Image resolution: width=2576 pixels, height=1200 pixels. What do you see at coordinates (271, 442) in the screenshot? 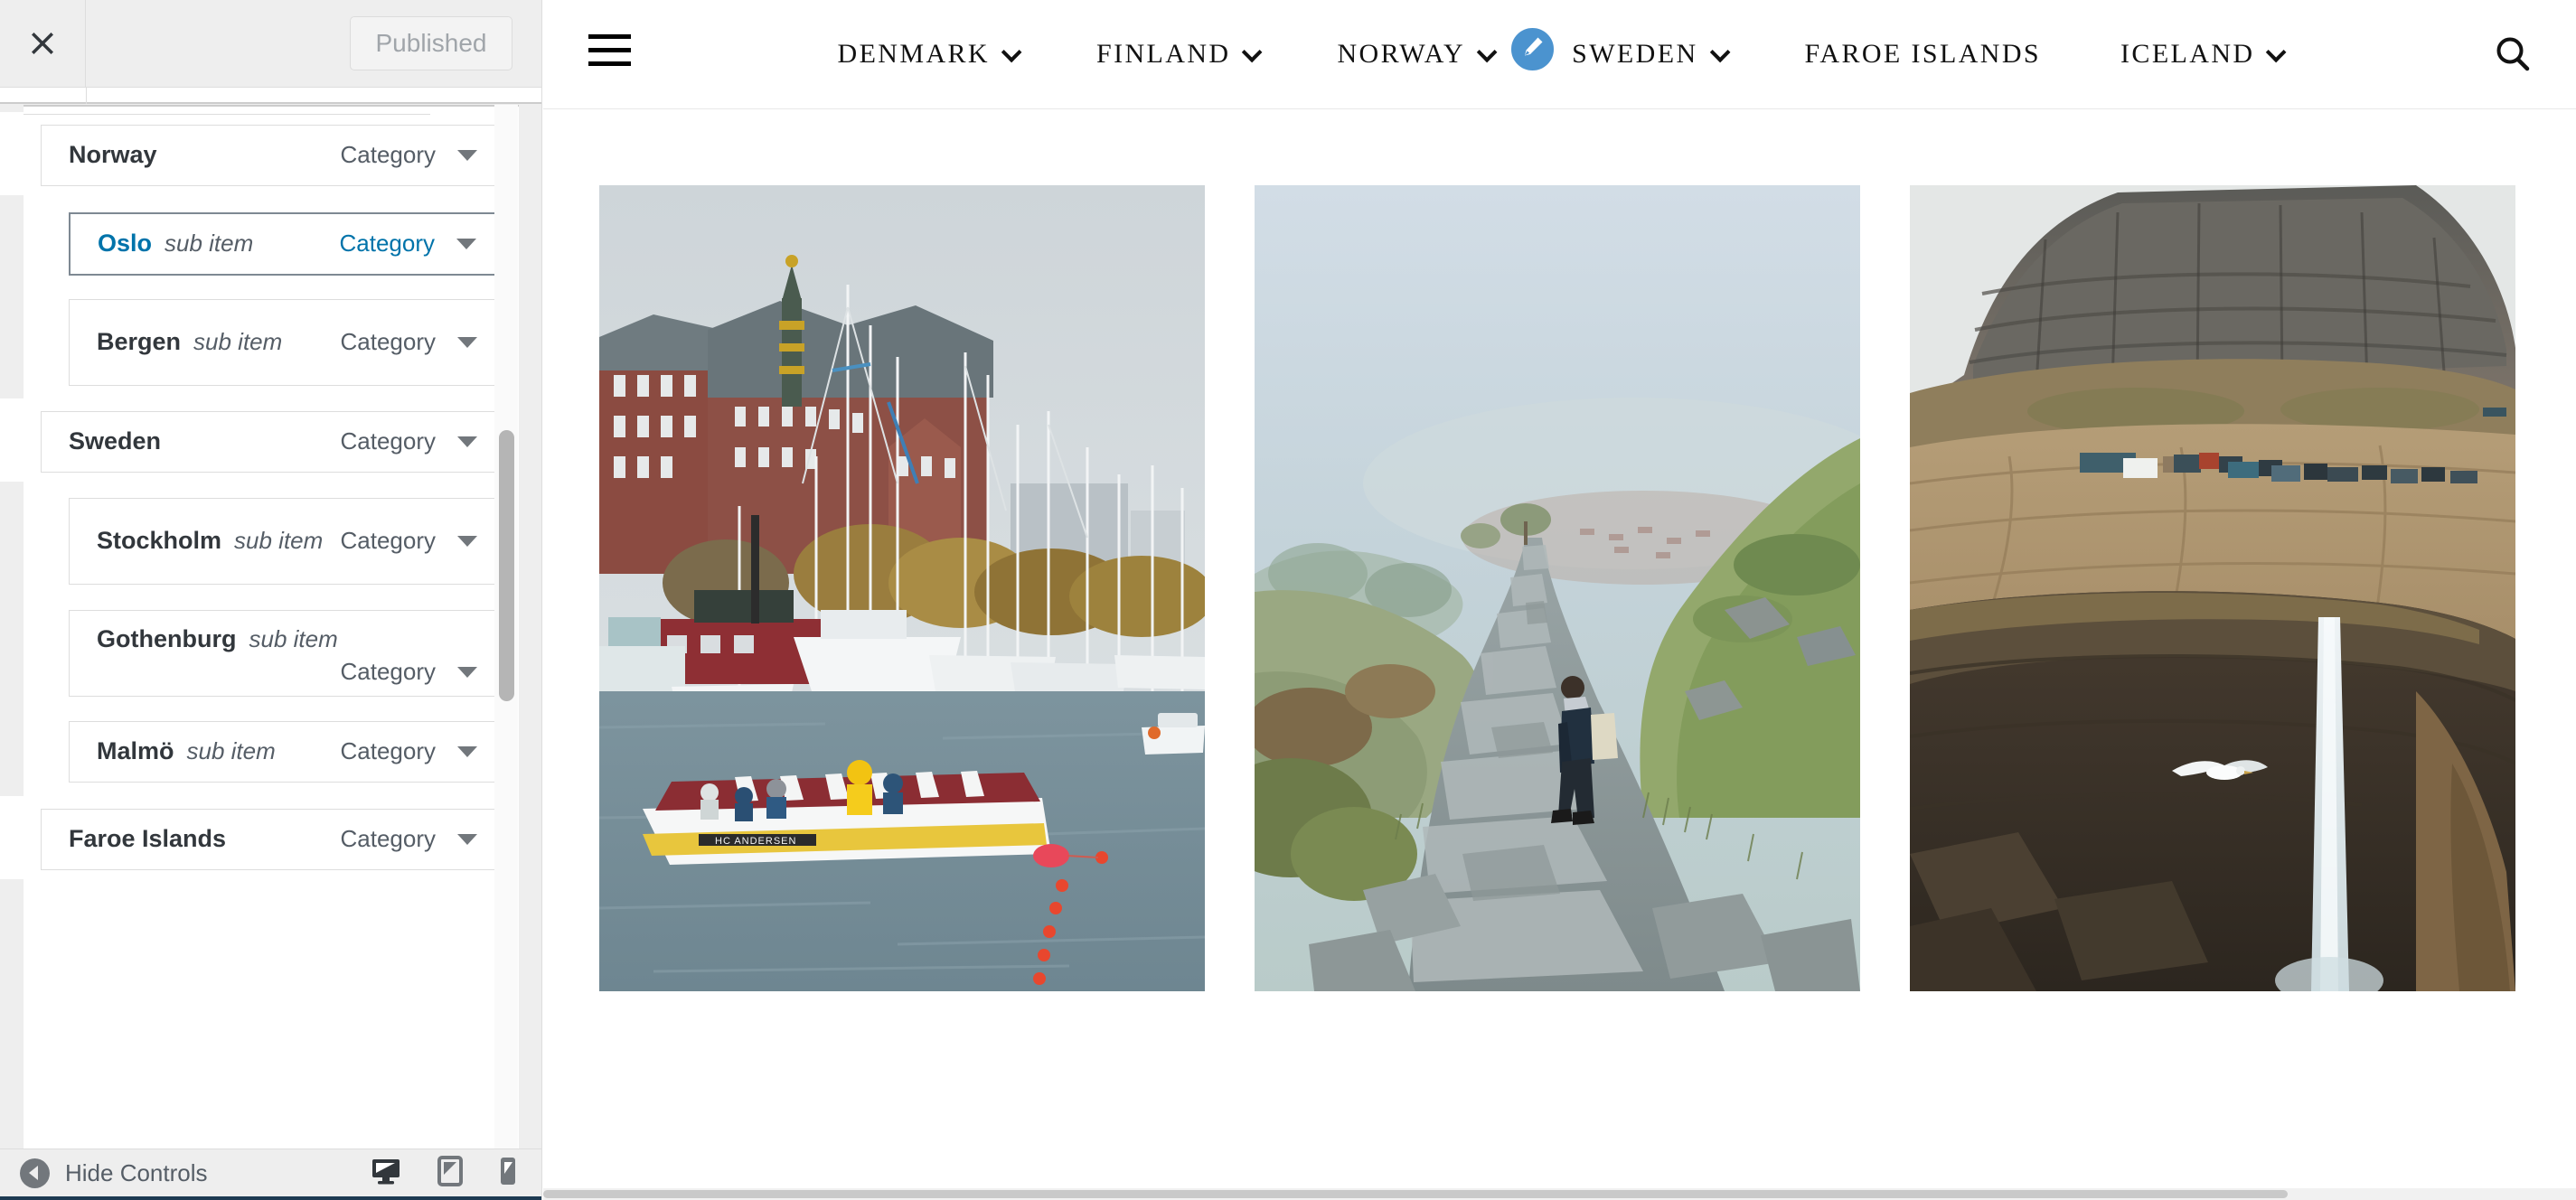
I see `menu-item-sweden: Sweden Category` at bounding box center [271, 442].